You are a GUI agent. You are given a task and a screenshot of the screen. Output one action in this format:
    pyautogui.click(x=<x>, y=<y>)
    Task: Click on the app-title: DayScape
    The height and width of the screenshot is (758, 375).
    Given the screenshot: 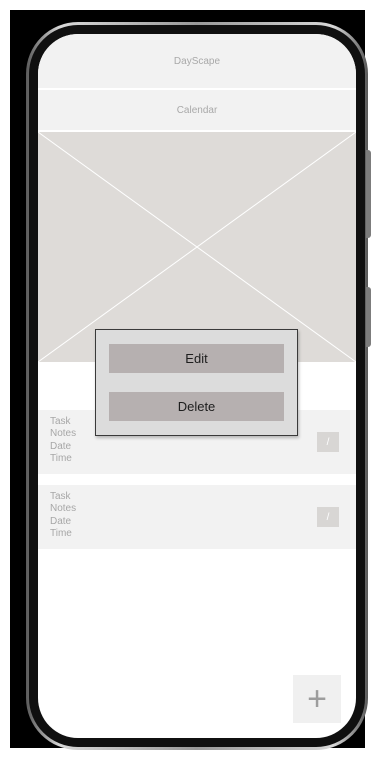 What is the action you would take?
    pyautogui.click(x=197, y=61)
    